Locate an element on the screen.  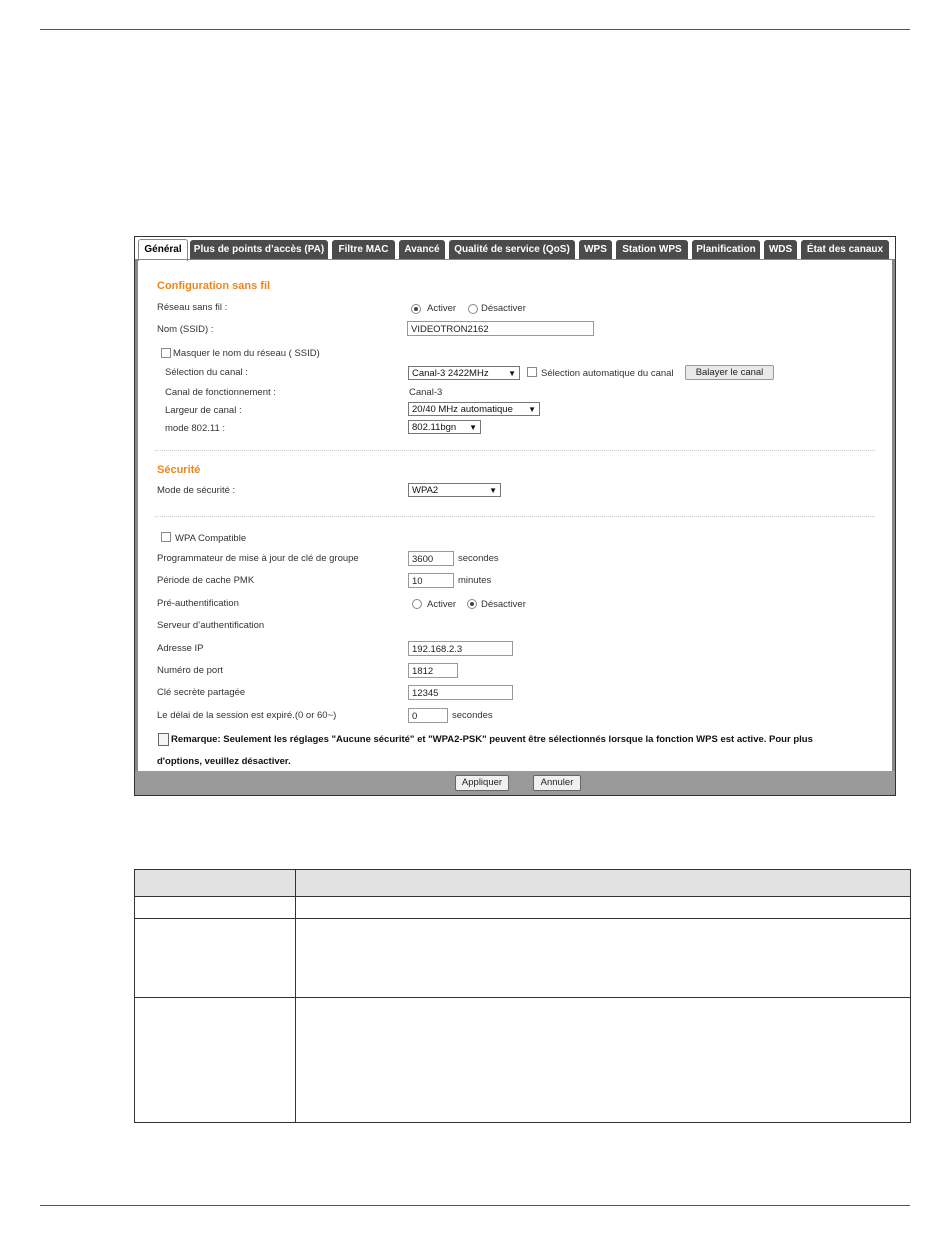
wireless-network-label: Réseau sans fil : is located at coordinates (192, 307).